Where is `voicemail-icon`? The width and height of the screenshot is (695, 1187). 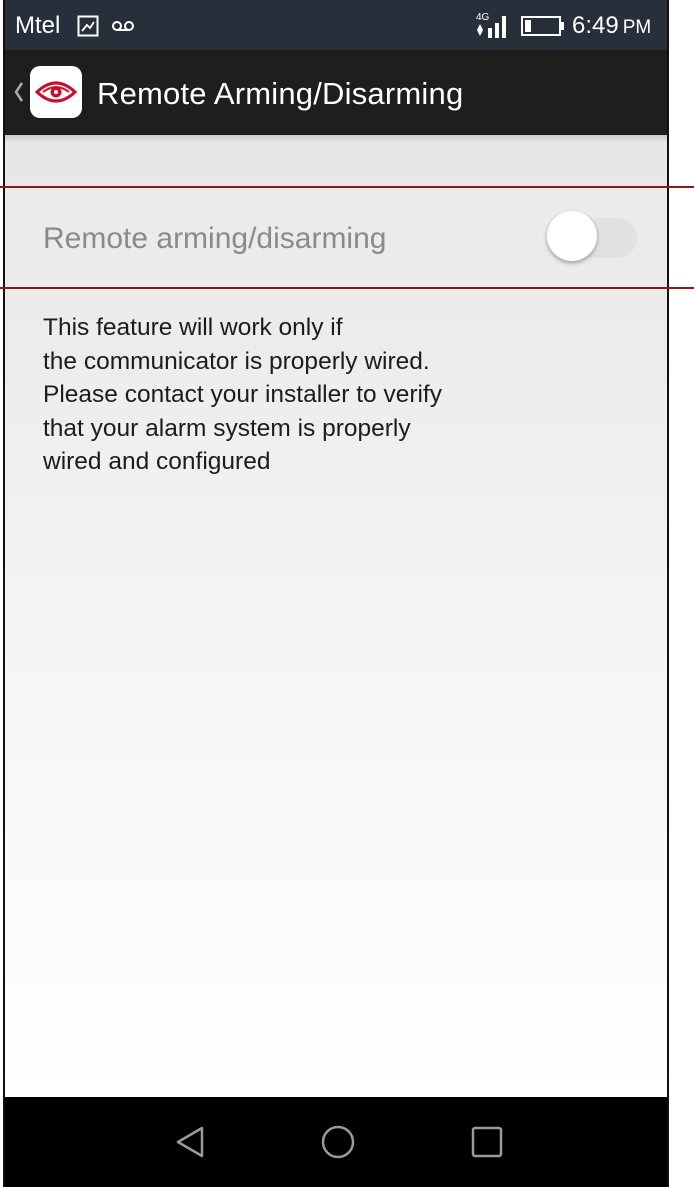
voicemail-icon is located at coordinates (123, 28).